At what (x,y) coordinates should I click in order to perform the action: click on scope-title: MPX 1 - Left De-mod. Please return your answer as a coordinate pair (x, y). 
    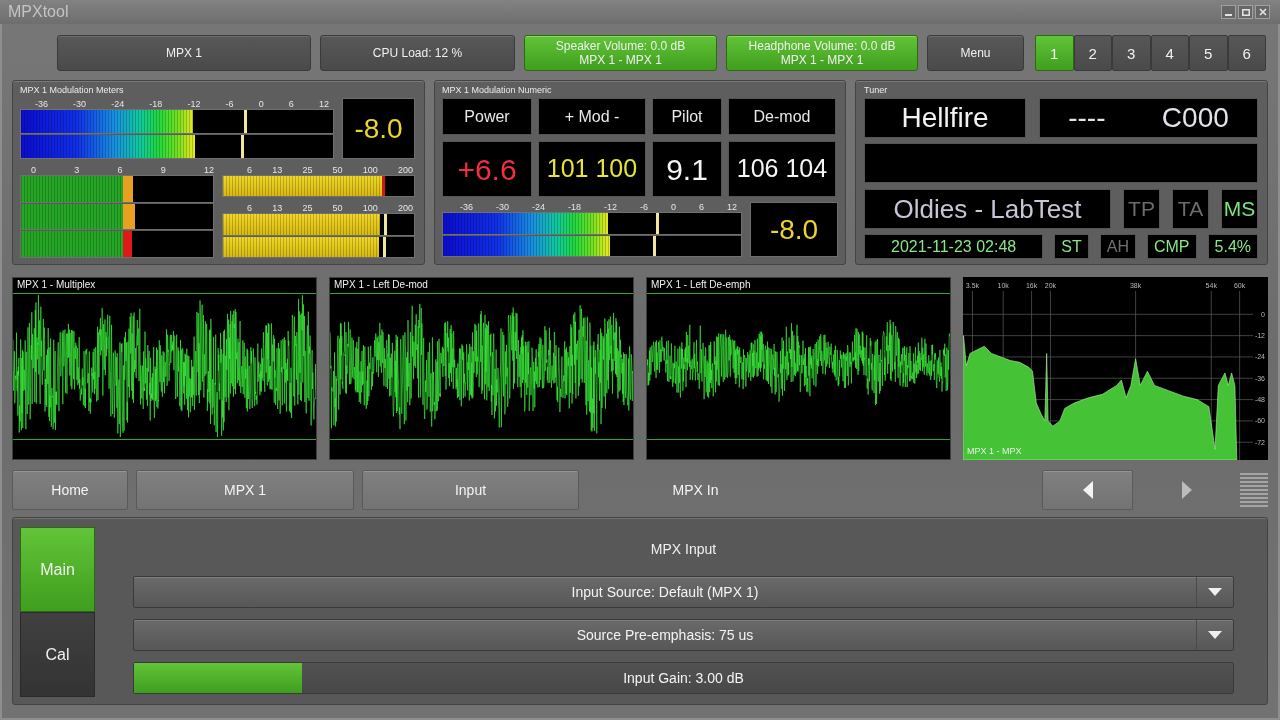
    Looking at the image, I should click on (381, 285).